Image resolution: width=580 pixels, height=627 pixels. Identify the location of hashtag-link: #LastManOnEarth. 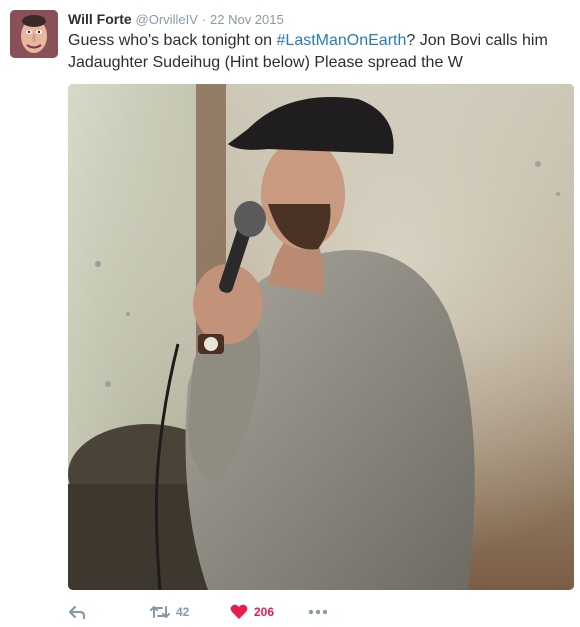
(342, 40).